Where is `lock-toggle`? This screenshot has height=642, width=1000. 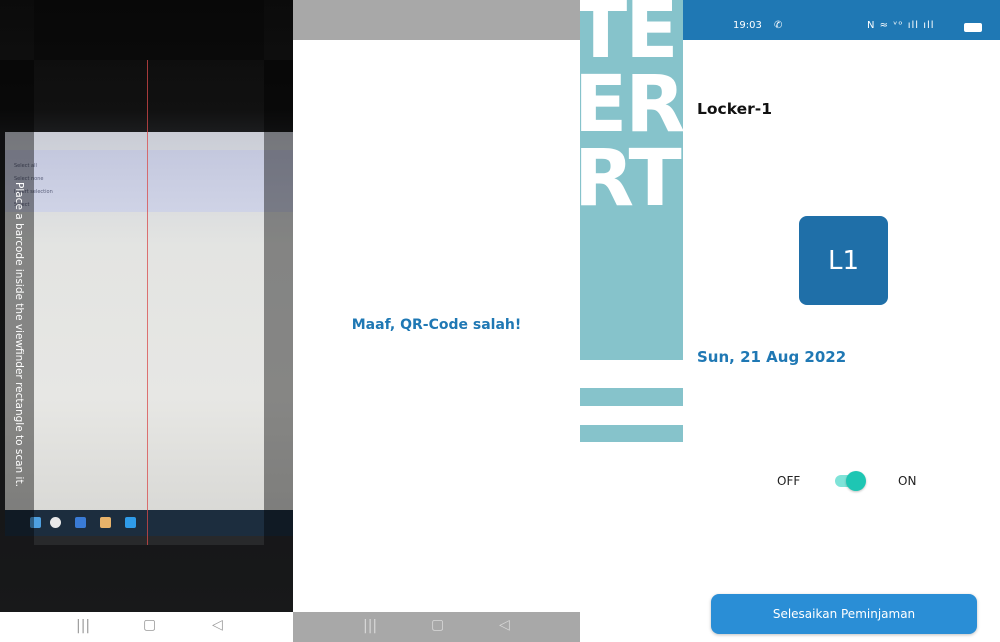 lock-toggle is located at coordinates (849, 481).